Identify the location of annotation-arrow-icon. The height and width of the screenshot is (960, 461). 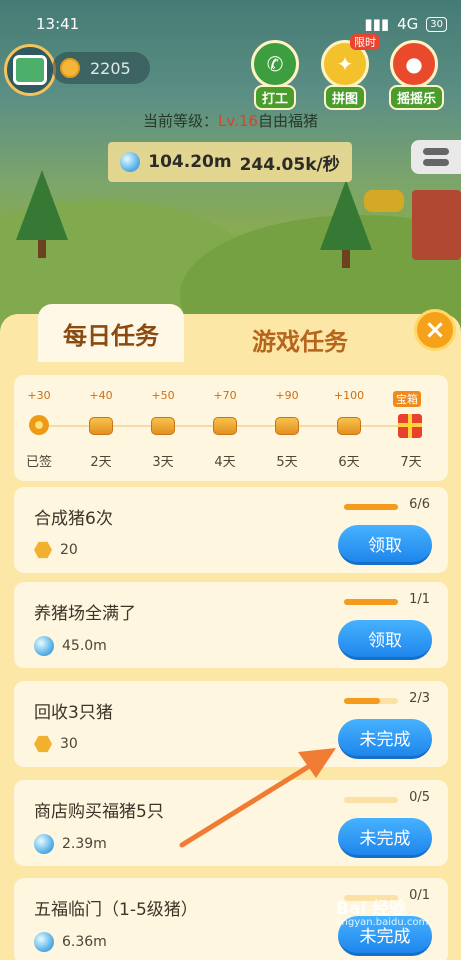
(257, 798).